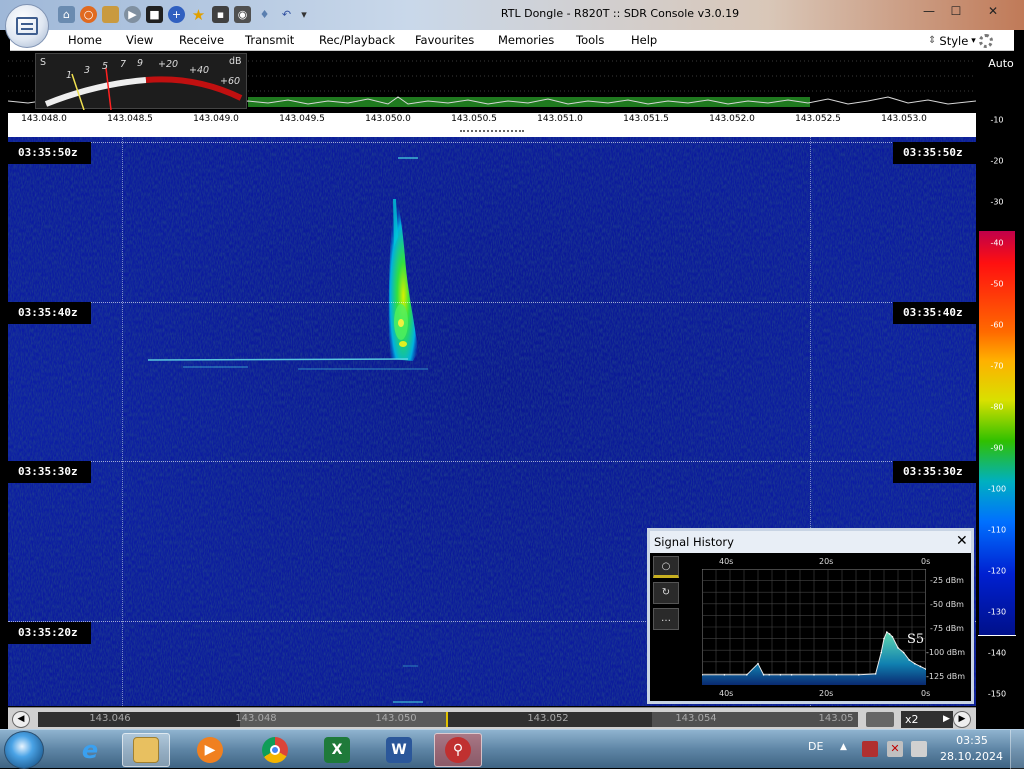  What do you see at coordinates (286, 14) in the screenshot?
I see `undo-icon: ↶` at bounding box center [286, 14].